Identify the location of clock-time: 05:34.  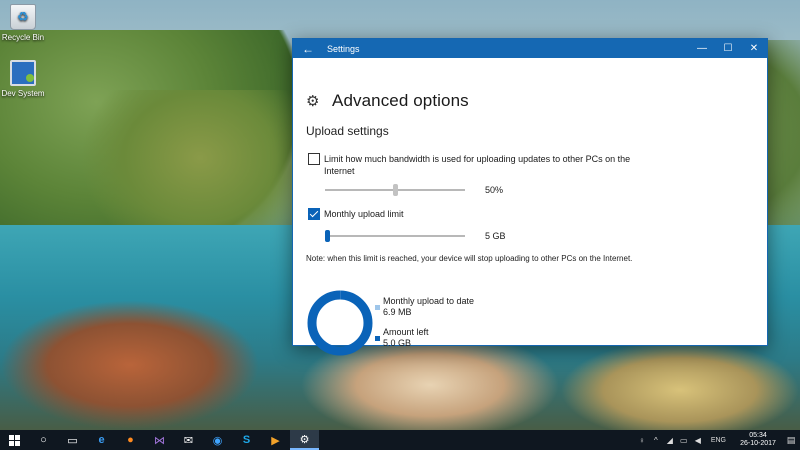
(758, 435).